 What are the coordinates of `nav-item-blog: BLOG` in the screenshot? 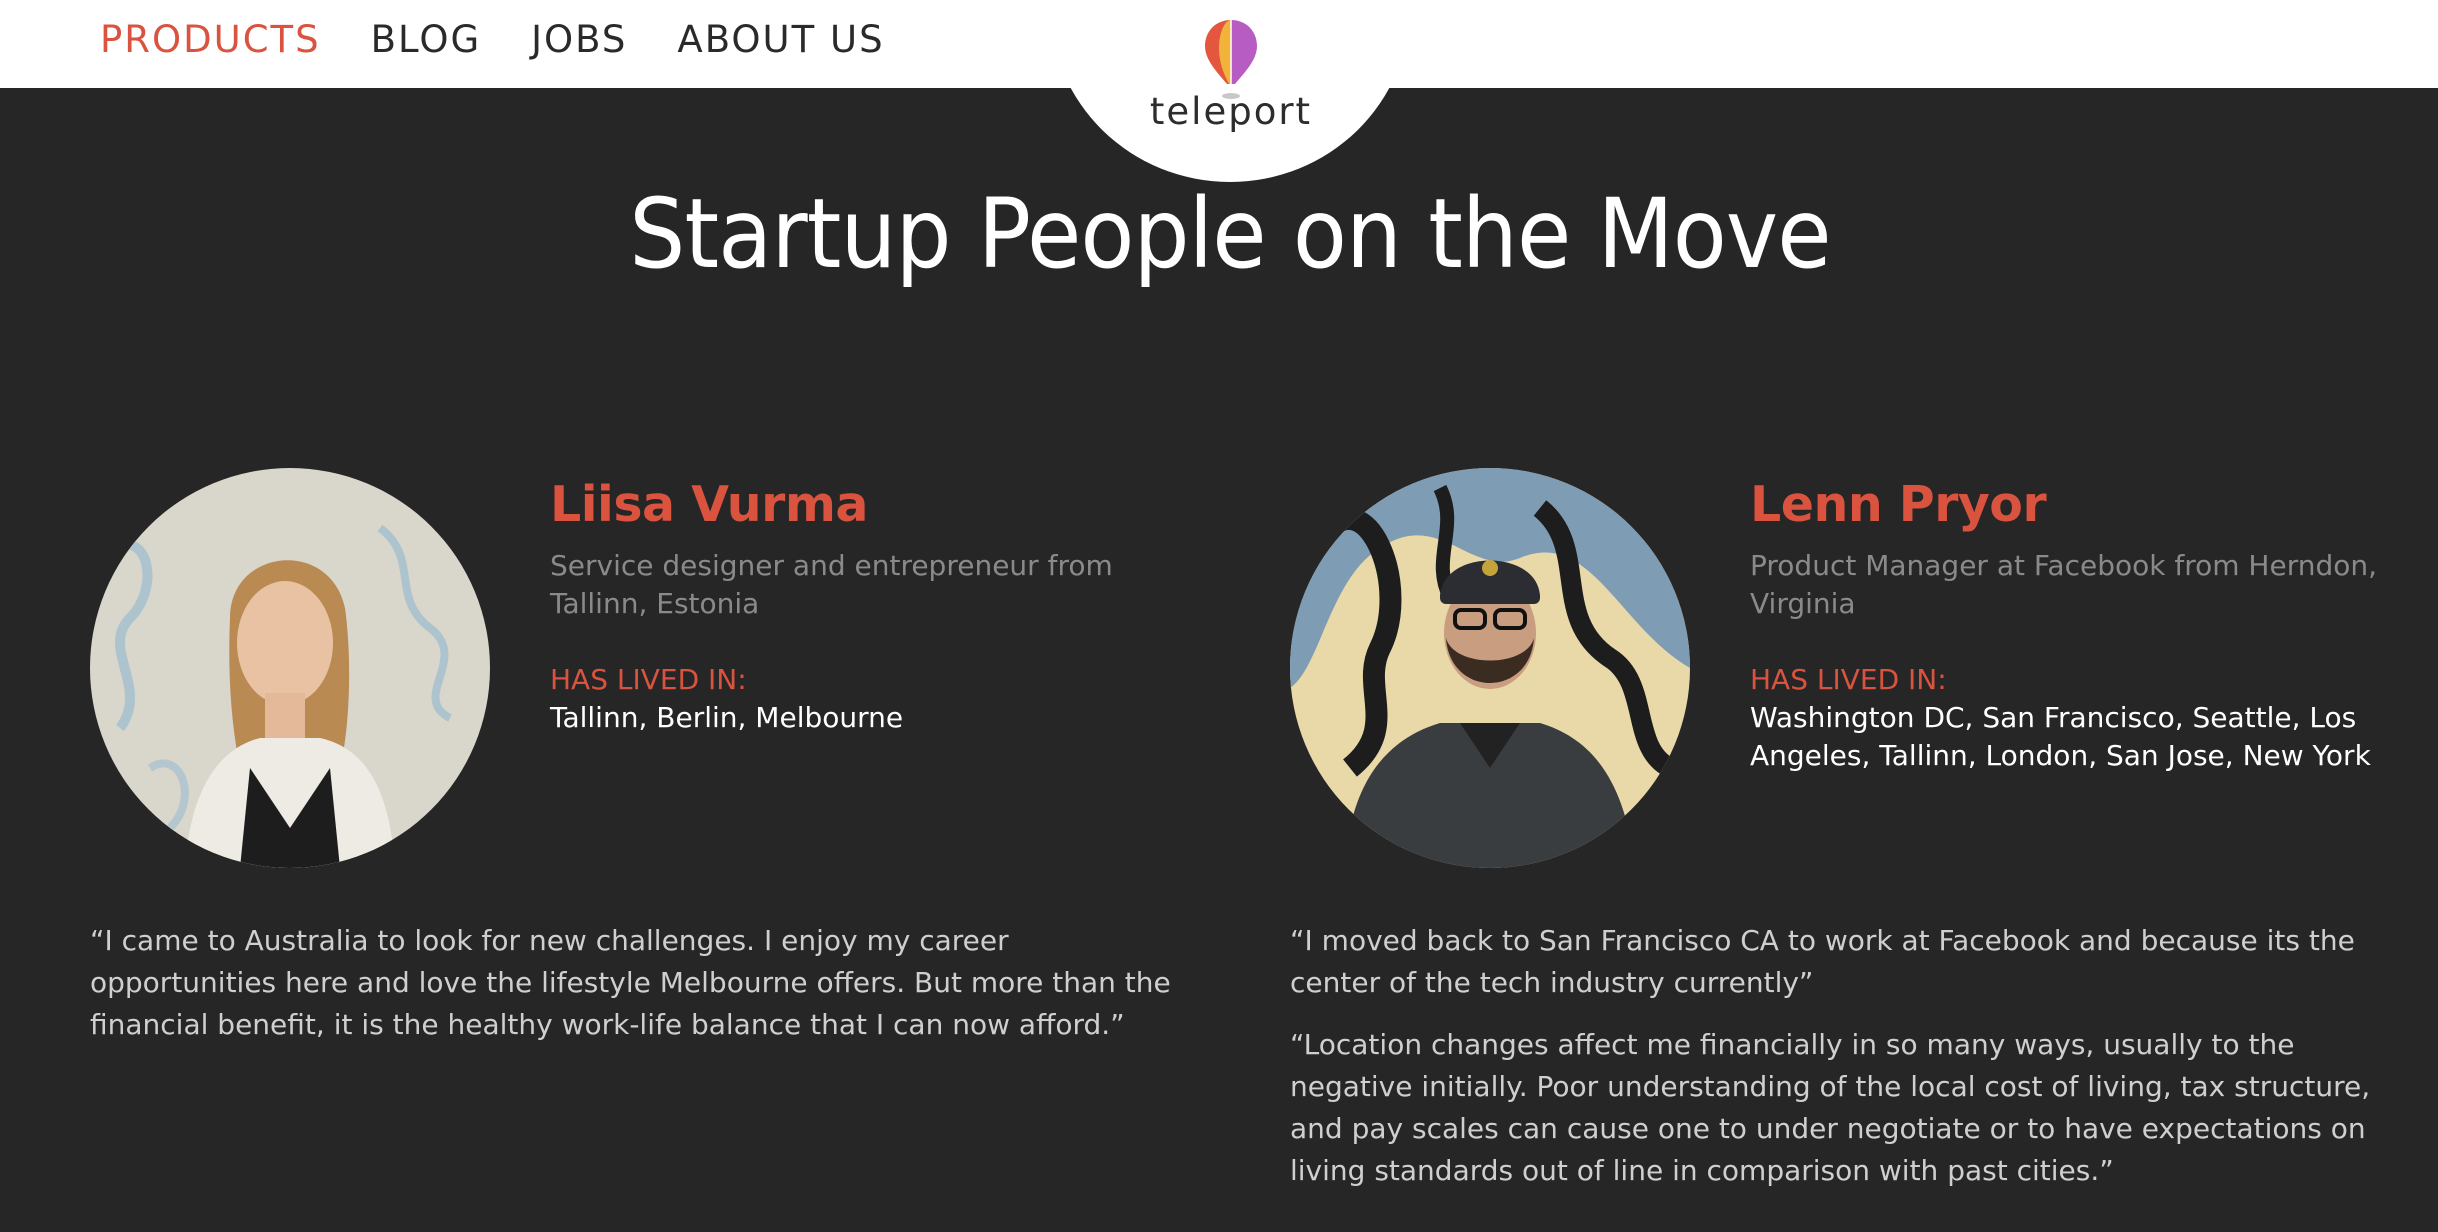 It's located at (426, 39).